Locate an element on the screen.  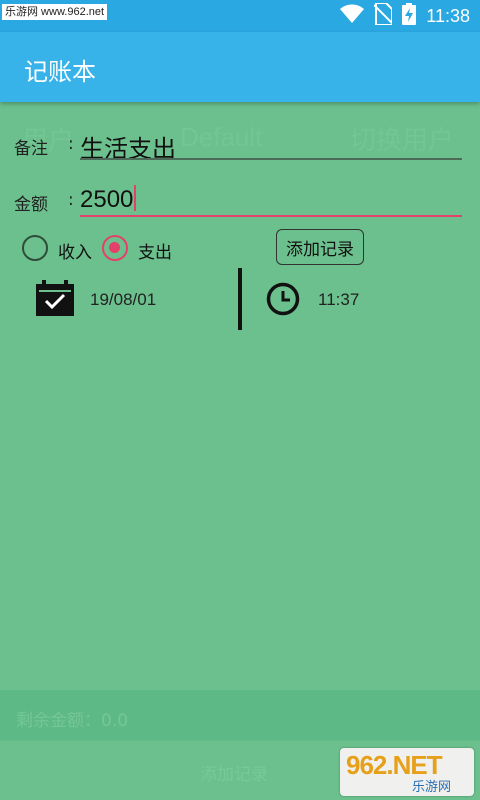
note-colon: : is located at coordinates (71, 144).